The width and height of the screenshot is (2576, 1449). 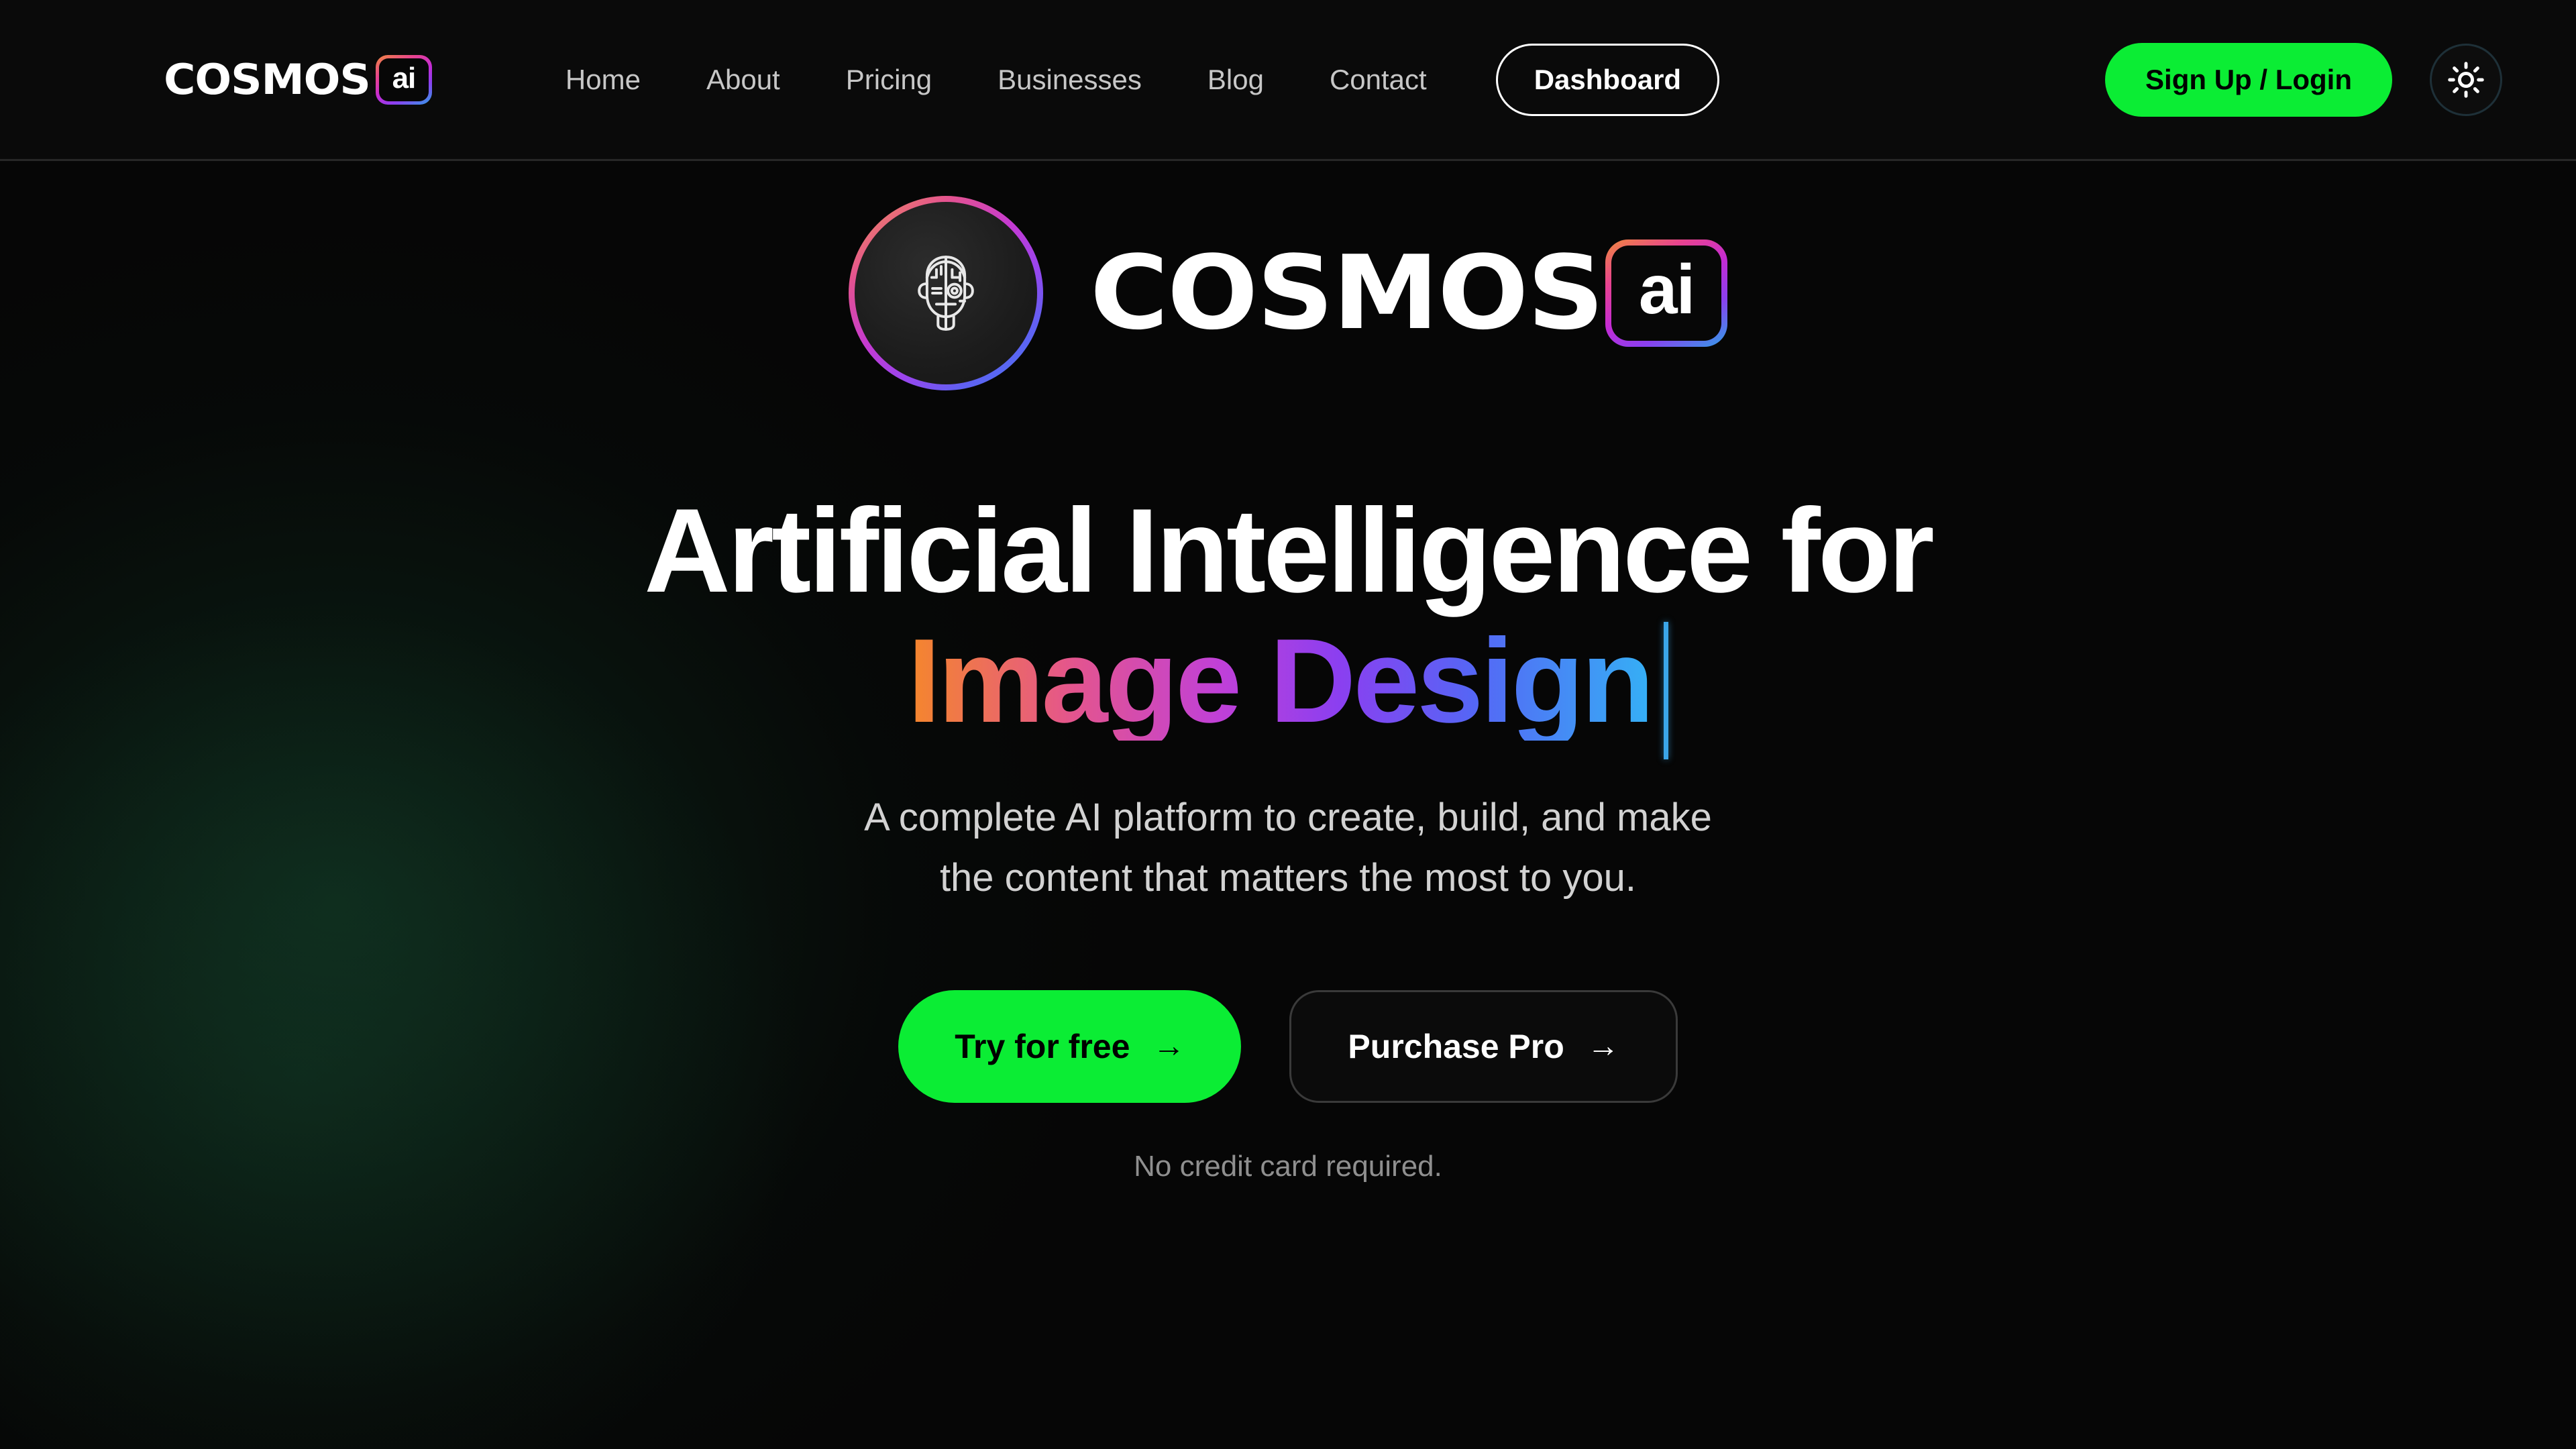 I want to click on nav-item-pricing: Pricing, so click(x=889, y=79).